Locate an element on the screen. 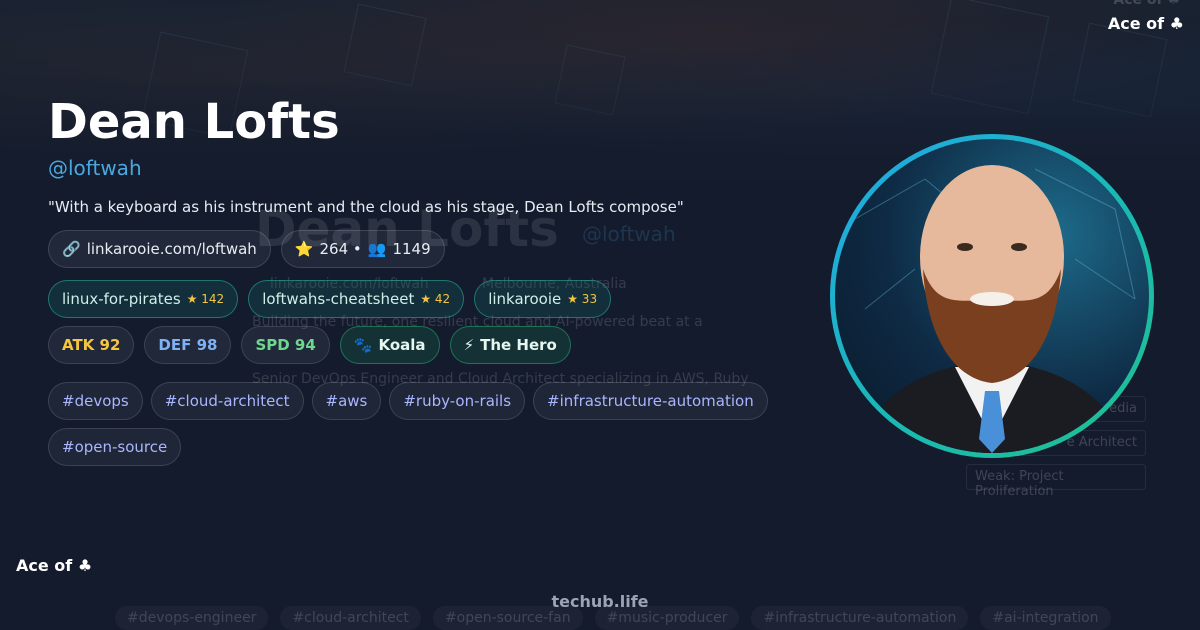 Image resolution: width=1200 pixels, height=630 pixels. lightning-icon: ⚡ is located at coordinates (469, 345).